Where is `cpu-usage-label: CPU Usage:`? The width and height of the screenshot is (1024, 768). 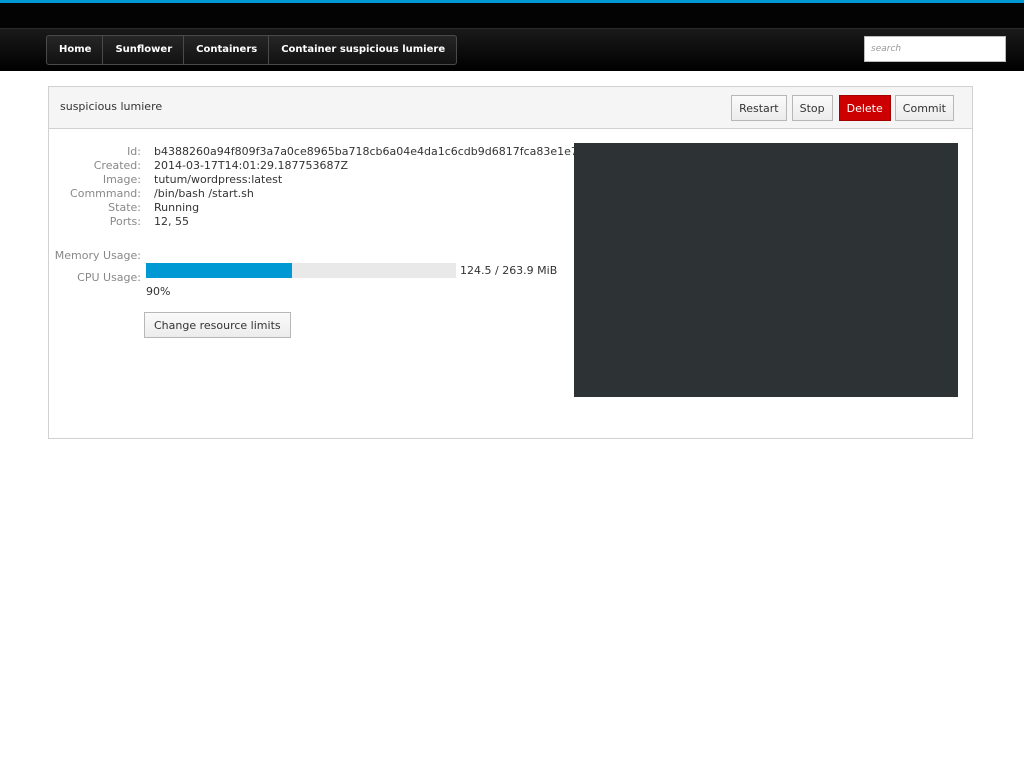 cpu-usage-label: CPU Usage: is located at coordinates (109, 277).